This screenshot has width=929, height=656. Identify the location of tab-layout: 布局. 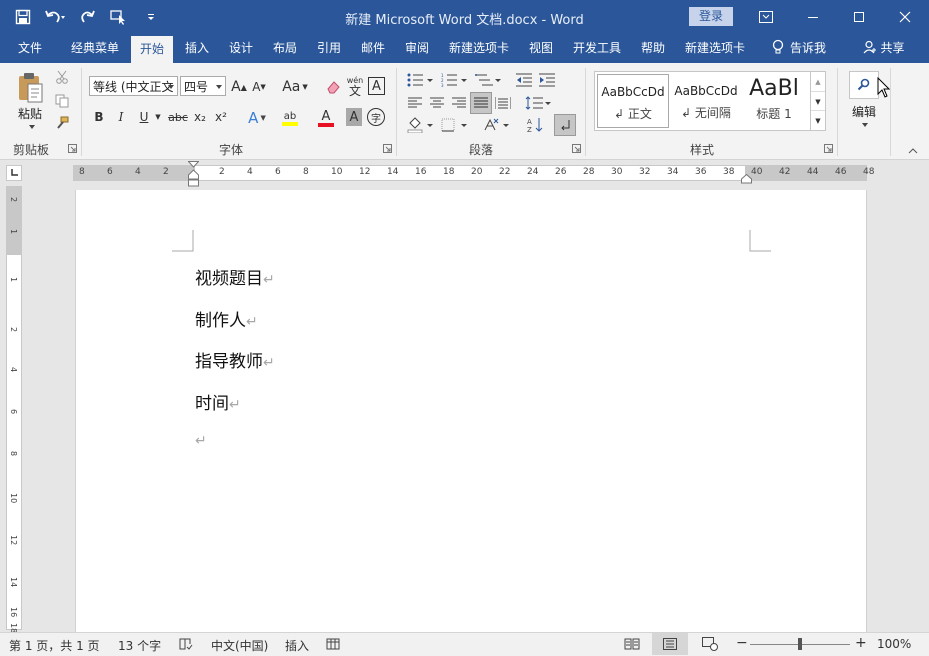
(285, 48).